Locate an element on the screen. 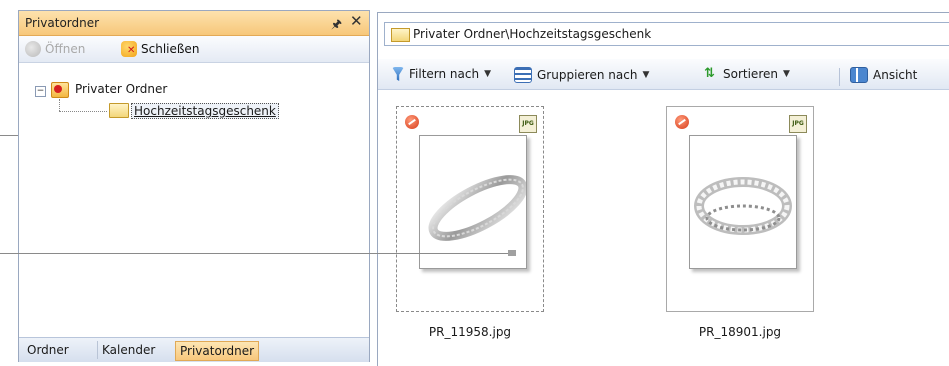 The image size is (949, 366). close-folder-label: Schließen is located at coordinates (170, 49).